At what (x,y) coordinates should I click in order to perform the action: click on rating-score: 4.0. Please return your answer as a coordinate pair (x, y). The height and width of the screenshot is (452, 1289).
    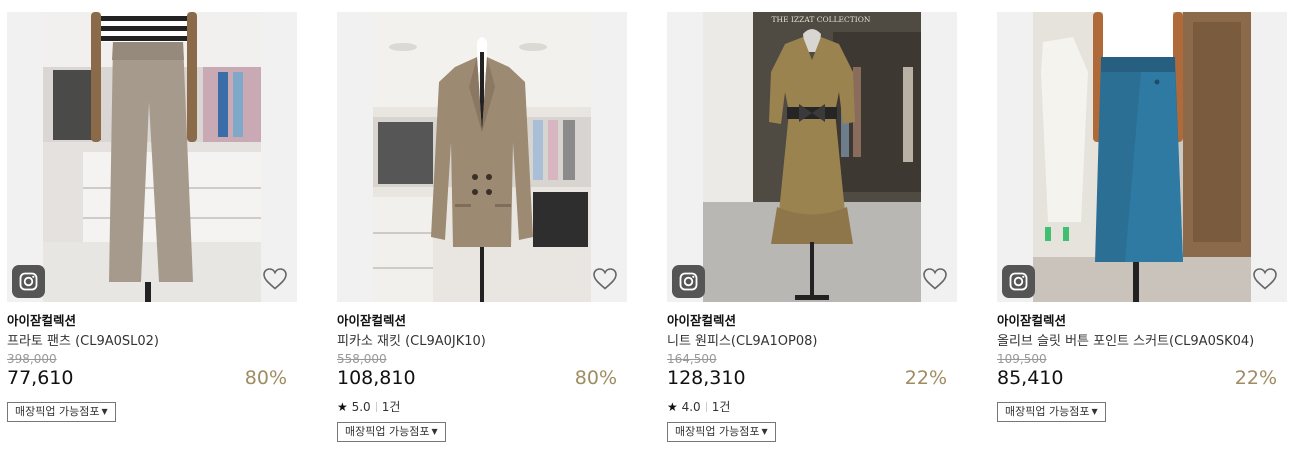
    Looking at the image, I should click on (691, 407).